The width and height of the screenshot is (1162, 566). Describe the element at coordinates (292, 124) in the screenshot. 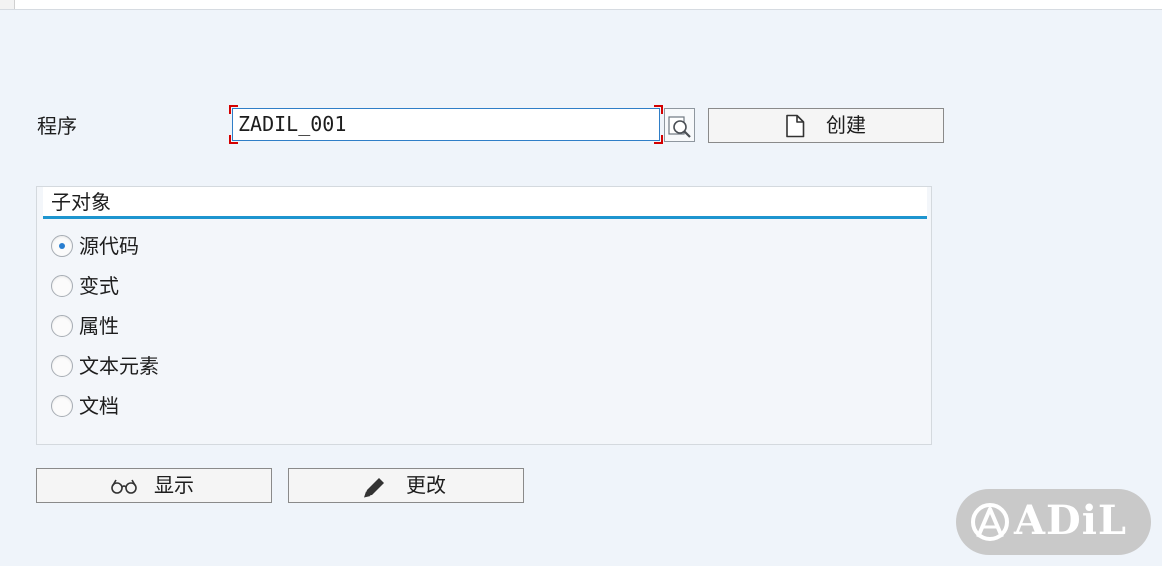

I see `program-input-value: ZADIL_001` at that location.